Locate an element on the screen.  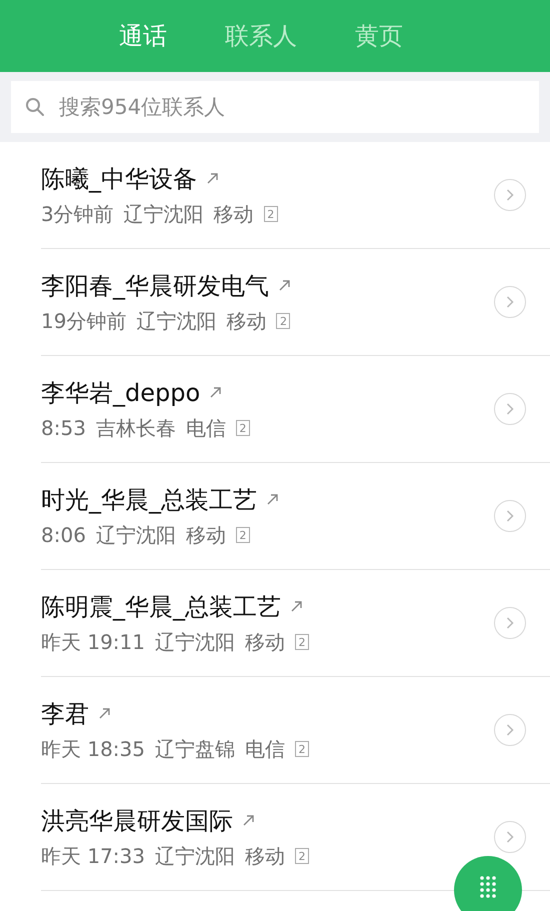
tab: 黄页 is located at coordinates (379, 36).